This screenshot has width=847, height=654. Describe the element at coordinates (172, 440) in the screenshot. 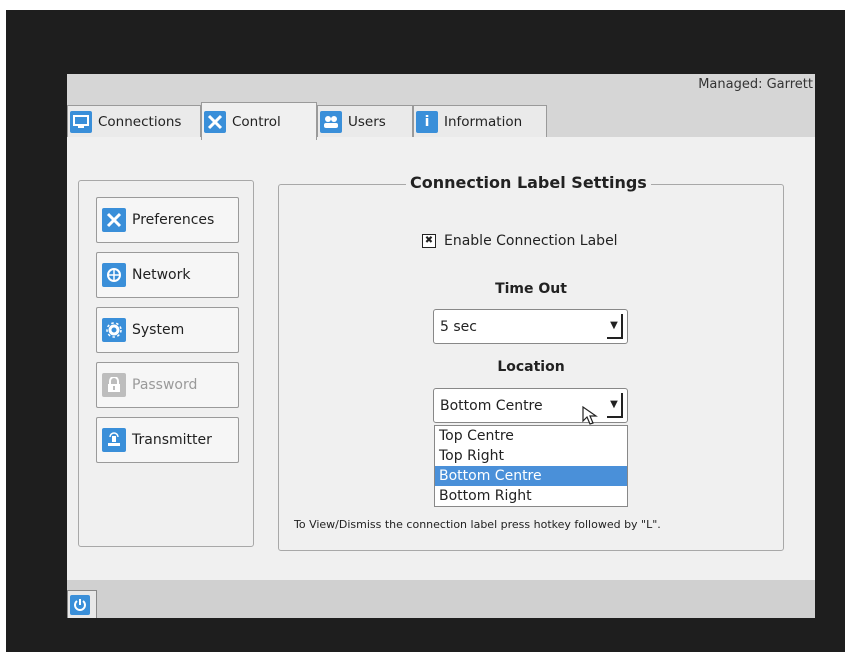

I see `sidebar-item-label: Transmitter` at that location.